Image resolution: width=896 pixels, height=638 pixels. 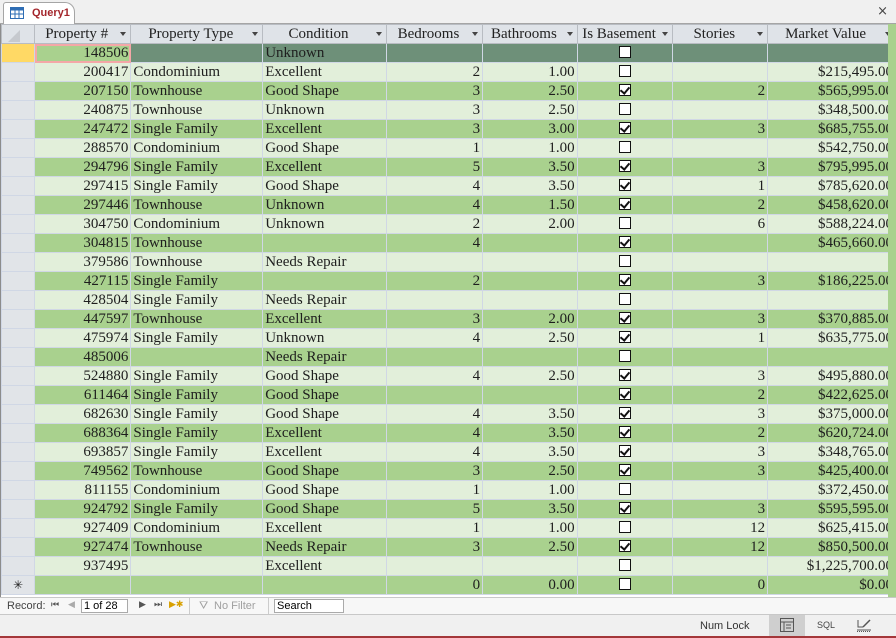 I want to click on cell-stories: 1, so click(x=720, y=186).